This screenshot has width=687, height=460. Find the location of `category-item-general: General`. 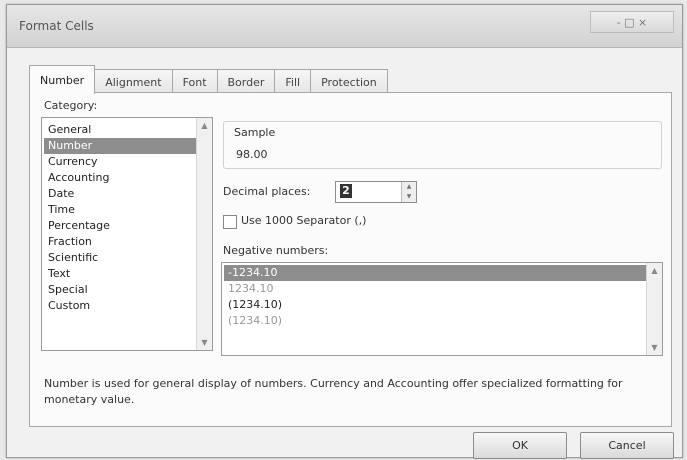

category-item-general: General is located at coordinates (120, 130).